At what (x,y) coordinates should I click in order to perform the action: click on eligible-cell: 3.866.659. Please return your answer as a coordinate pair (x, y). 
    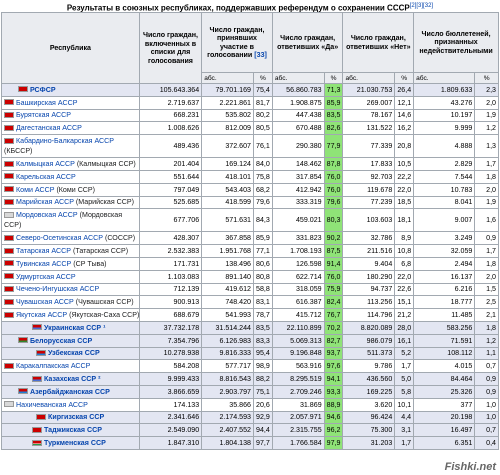
    Looking at the image, I should click on (170, 391).